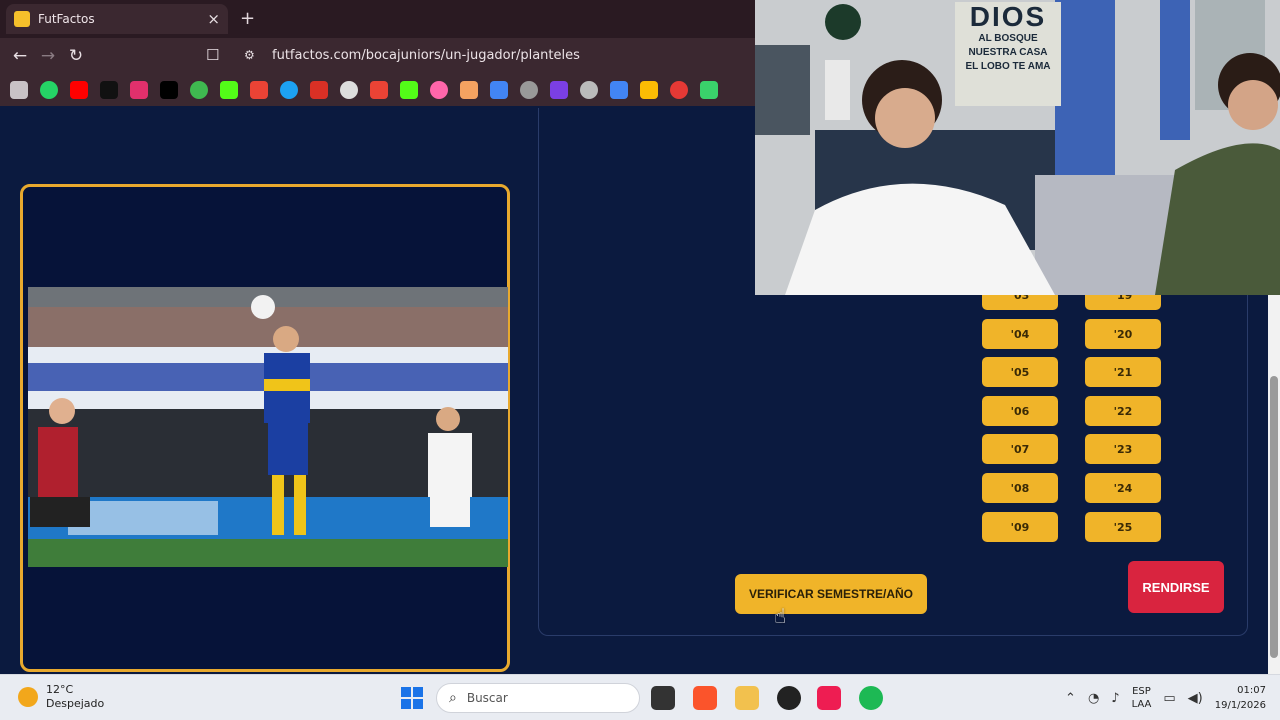 The height and width of the screenshot is (720, 1280). I want to click on year-button: '05, so click(1020, 372).